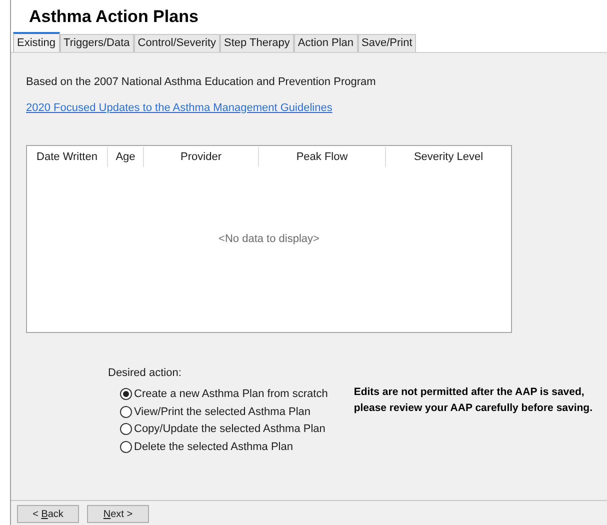 This screenshot has width=607, height=525. Describe the element at coordinates (67, 157) in the screenshot. I see `column-header: Date Written` at that location.